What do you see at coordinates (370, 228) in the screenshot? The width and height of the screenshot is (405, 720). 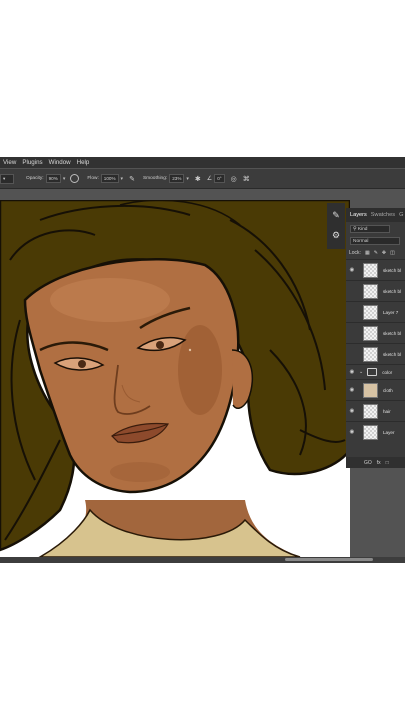 I see `filter-kind-dropdown: ⚲ Kind` at bounding box center [370, 228].